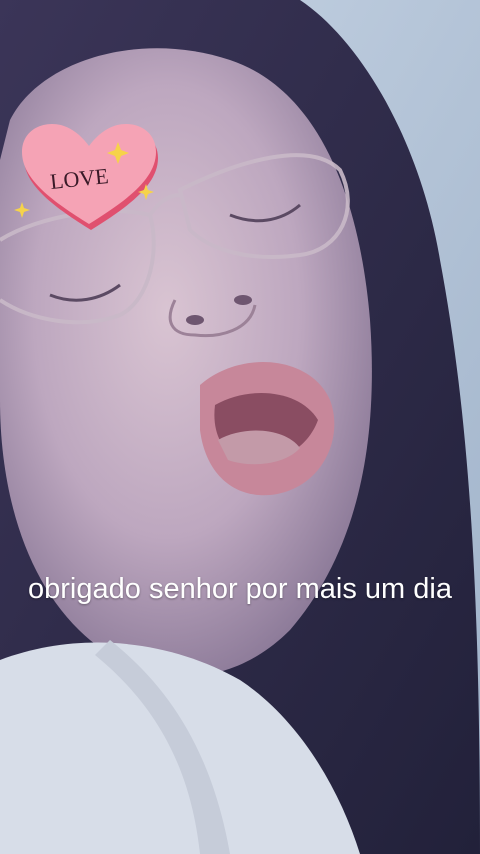  Describe the element at coordinates (240, 589) in the screenshot. I see `video-caption: obrigado senhor por mais um dia` at that location.